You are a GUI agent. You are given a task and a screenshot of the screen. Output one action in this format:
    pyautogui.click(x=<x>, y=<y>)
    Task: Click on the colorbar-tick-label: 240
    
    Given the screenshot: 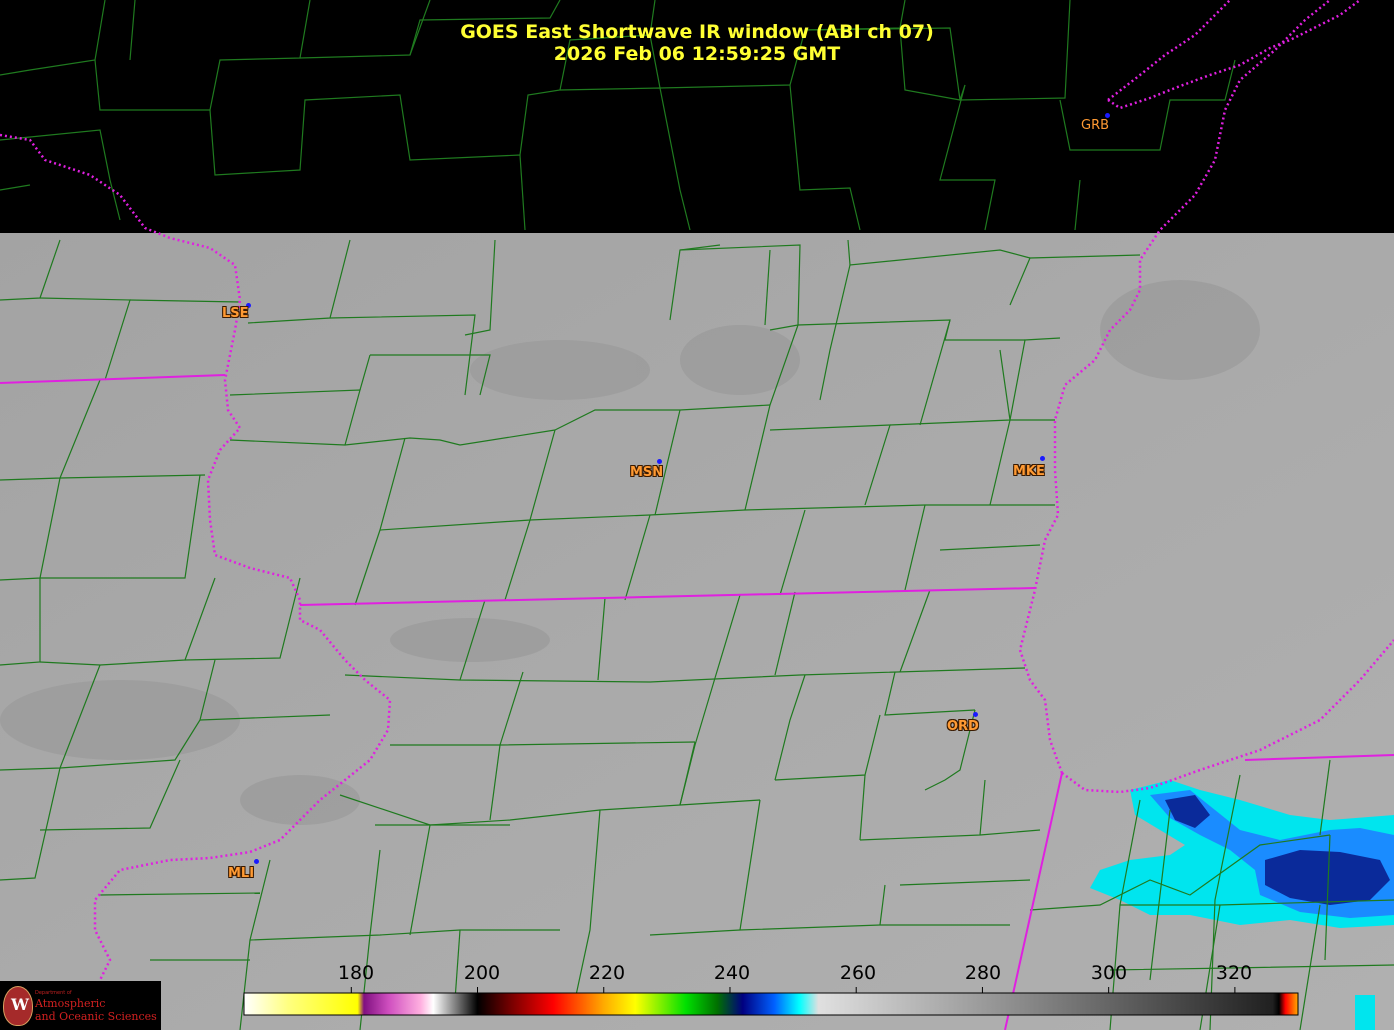 What is the action you would take?
    pyautogui.click(x=732, y=973)
    